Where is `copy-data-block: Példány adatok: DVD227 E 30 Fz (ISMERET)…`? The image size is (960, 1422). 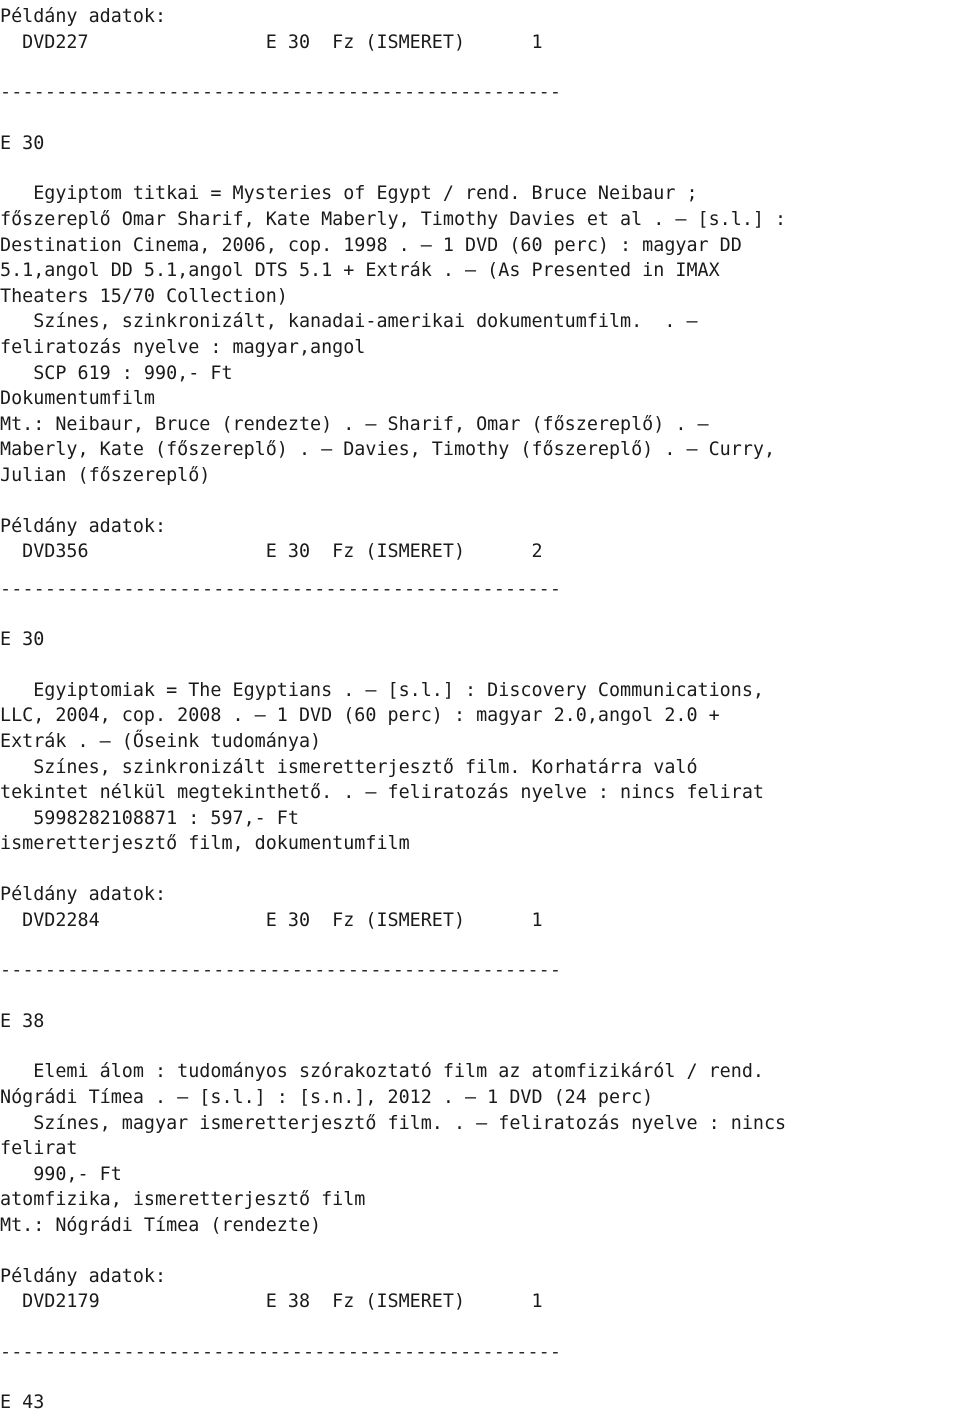
copy-data-block: Példány adatok: DVD227 E 30 Fz (ISMERET)… is located at coordinates (480, 29).